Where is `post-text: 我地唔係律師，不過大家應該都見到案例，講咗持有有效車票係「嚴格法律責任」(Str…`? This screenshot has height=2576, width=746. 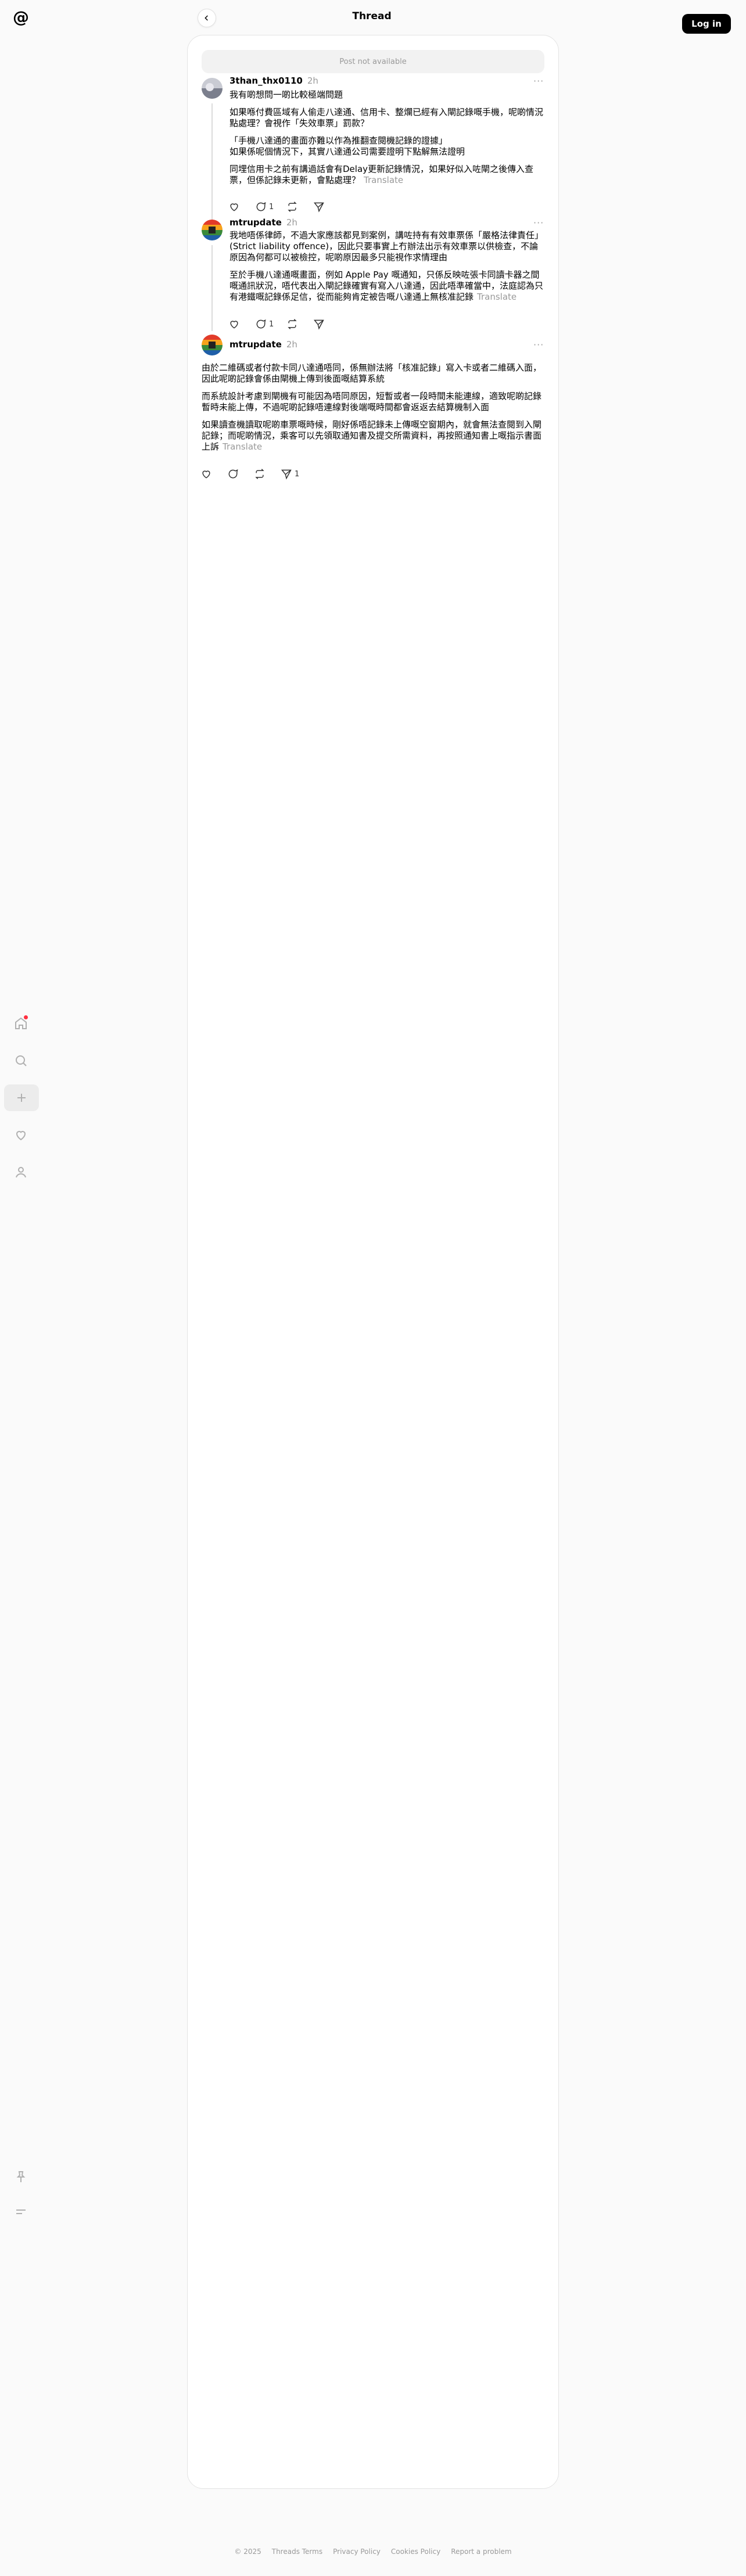 post-text: 我地唔係律師，不過大家應該都見到案例，講咗持有有效車票係「嚴格法律責任」(Str… is located at coordinates (387, 269).